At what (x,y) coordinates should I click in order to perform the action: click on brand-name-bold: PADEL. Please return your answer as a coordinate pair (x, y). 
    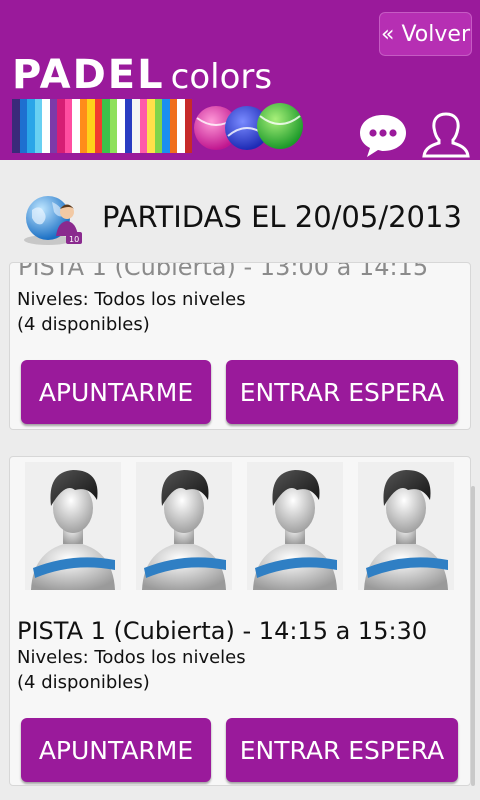
    Looking at the image, I should click on (88, 75).